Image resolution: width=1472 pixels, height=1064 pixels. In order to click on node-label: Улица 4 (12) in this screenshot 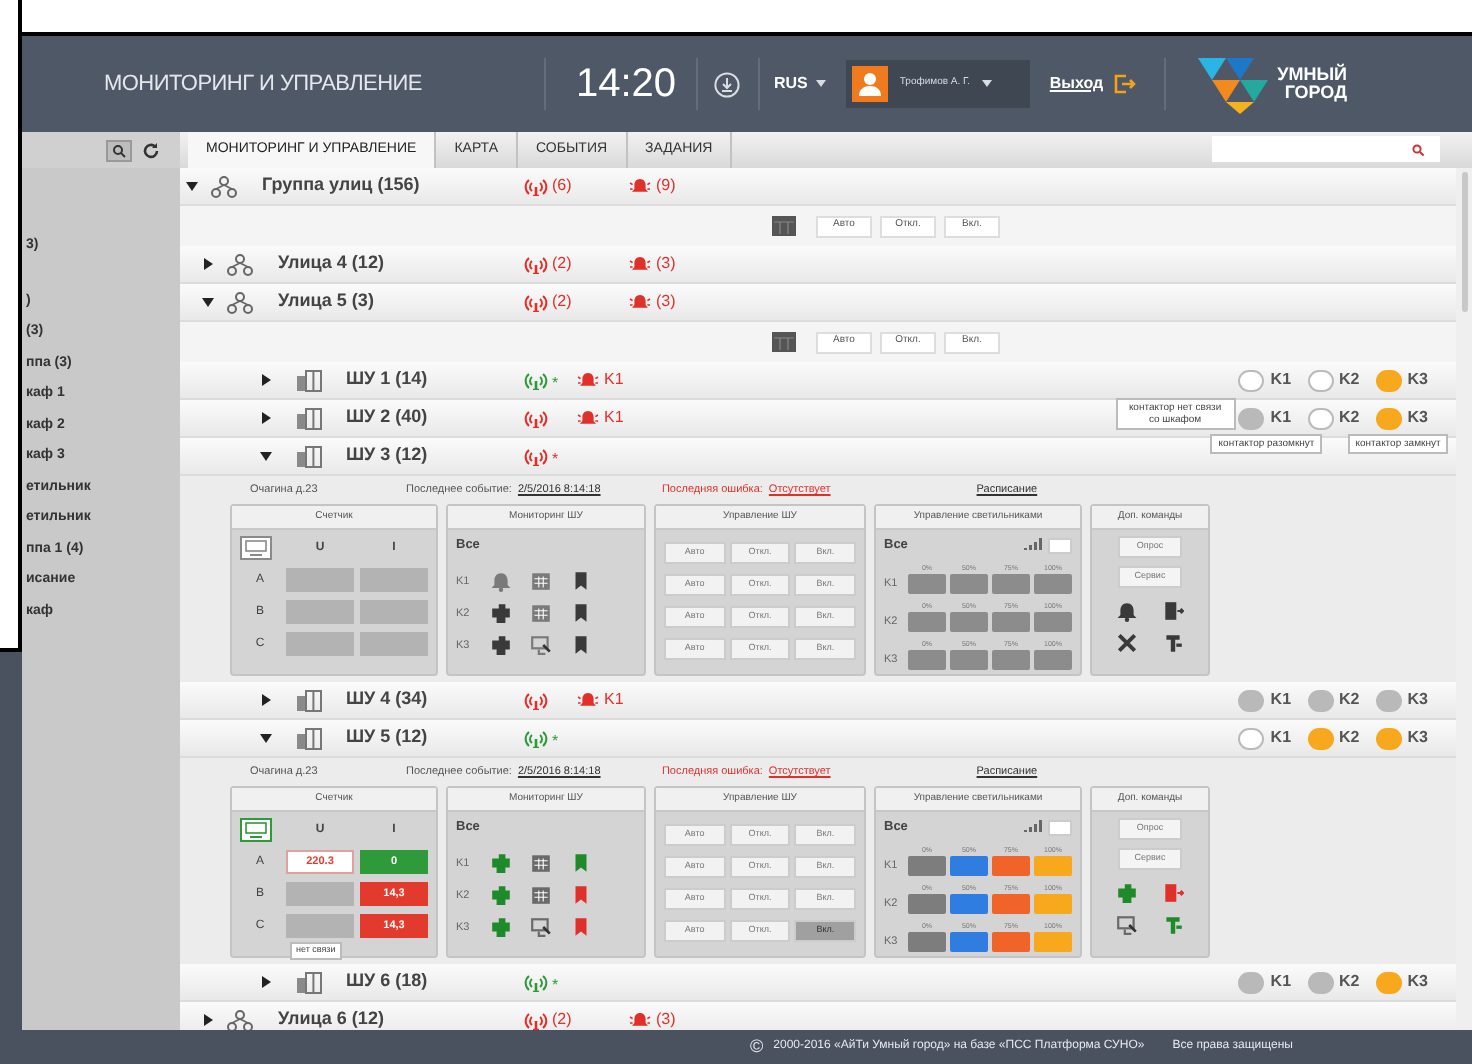, I will do `click(331, 264)`.